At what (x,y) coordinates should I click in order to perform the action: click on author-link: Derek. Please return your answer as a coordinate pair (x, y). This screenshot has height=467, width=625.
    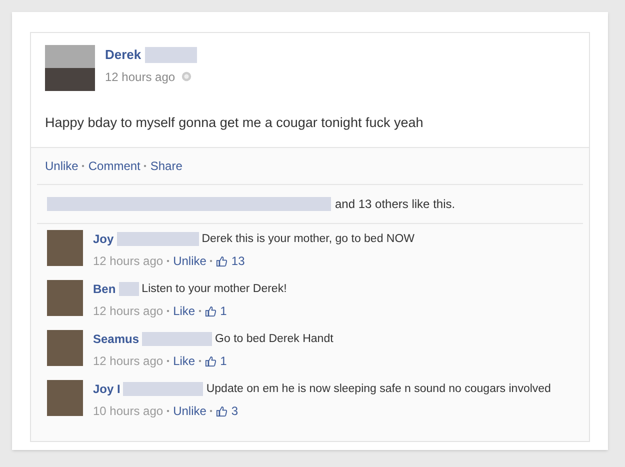
    Looking at the image, I should click on (123, 54).